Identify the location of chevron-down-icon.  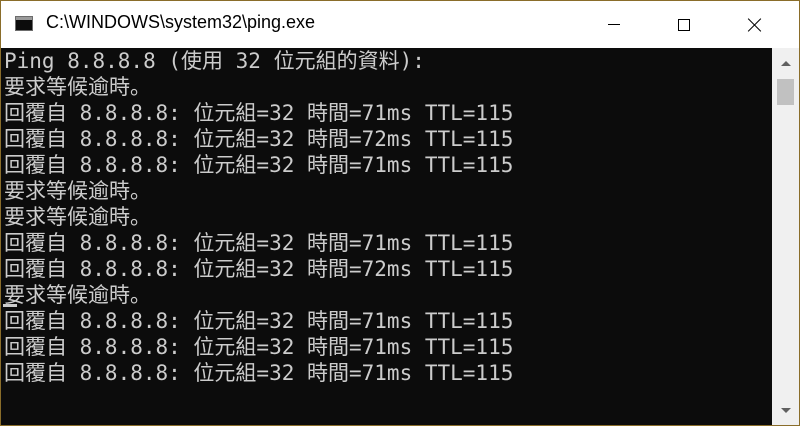
(785, 410).